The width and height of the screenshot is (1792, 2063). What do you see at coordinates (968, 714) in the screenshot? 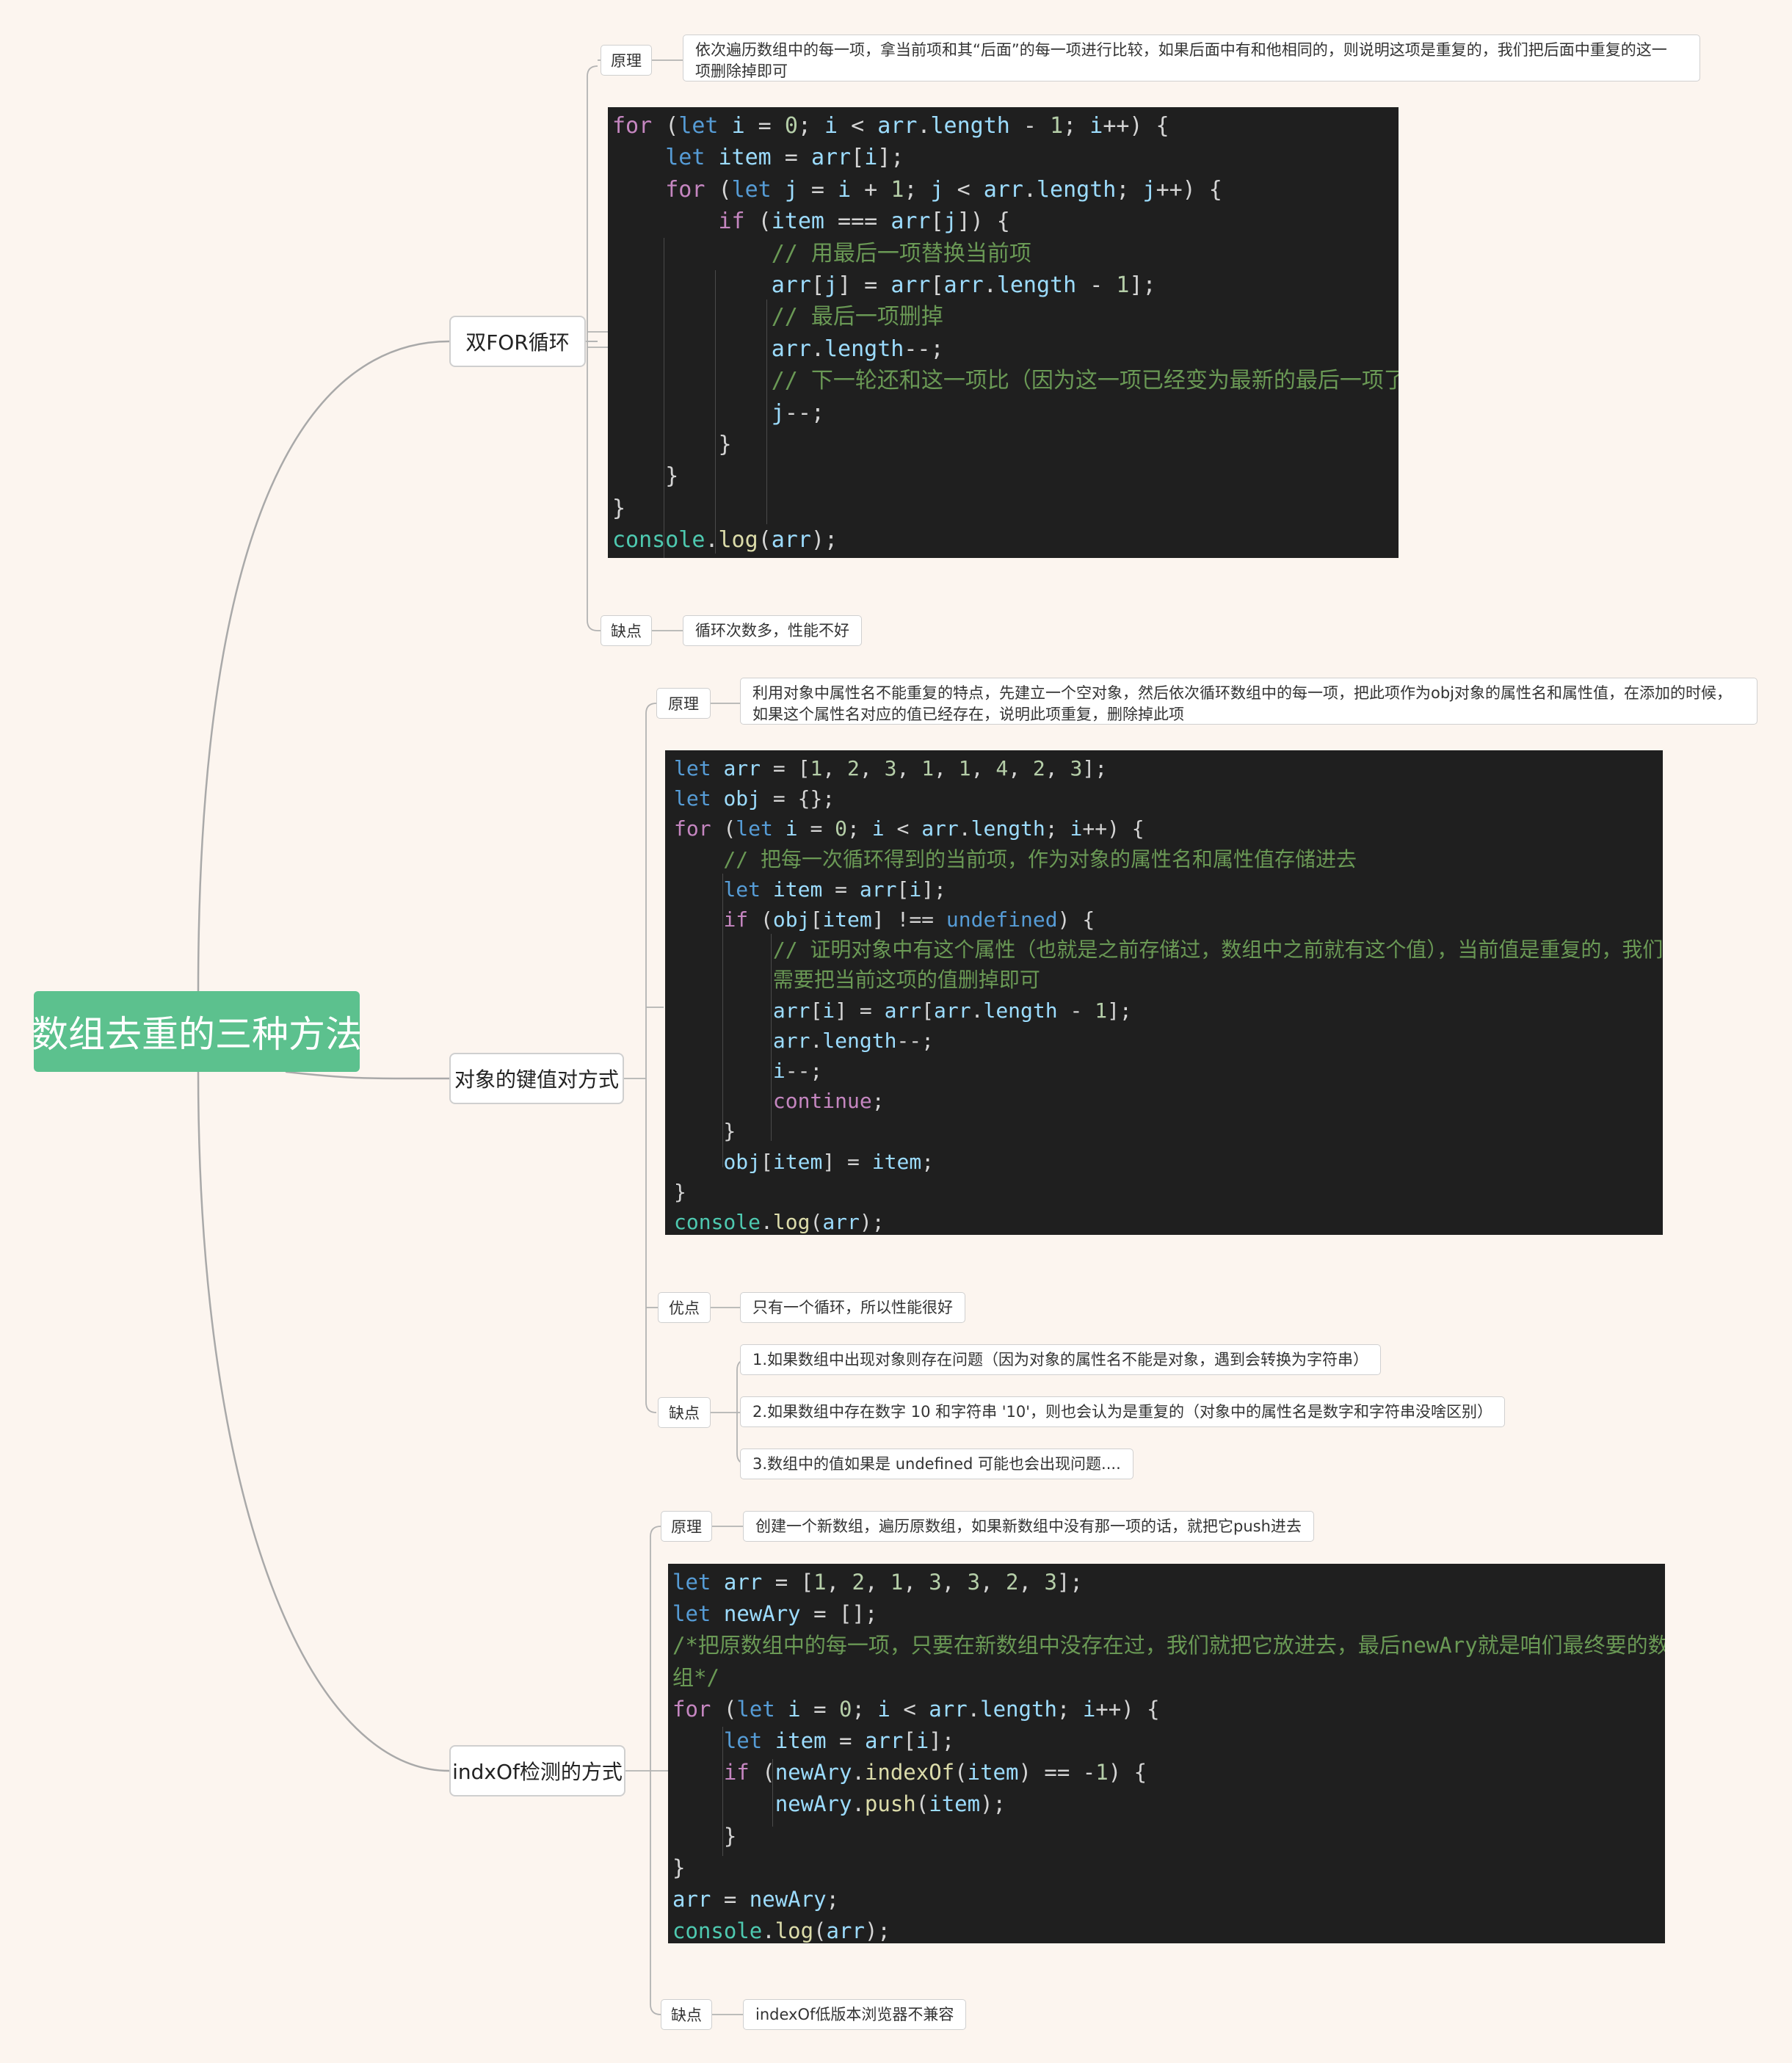
I see `note-line: 如果这个属性名对应的值已经存在，说明此项重复，删除掉此项` at bounding box center [968, 714].